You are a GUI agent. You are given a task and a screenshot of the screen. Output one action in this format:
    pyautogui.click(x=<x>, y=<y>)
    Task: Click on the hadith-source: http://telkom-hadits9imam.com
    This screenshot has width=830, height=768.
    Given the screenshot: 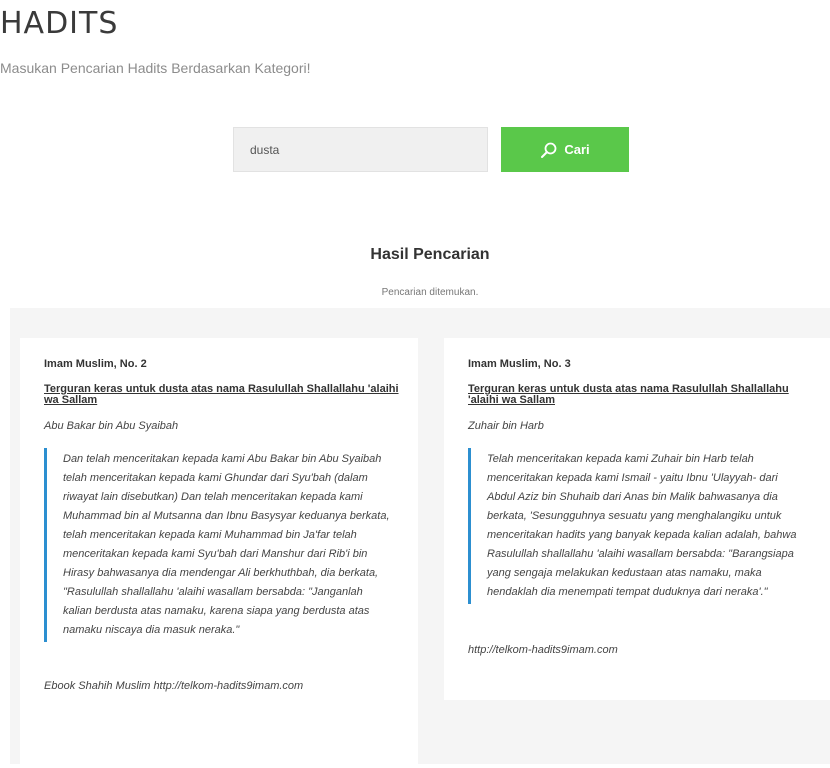 What is the action you would take?
    pyautogui.click(x=543, y=650)
    